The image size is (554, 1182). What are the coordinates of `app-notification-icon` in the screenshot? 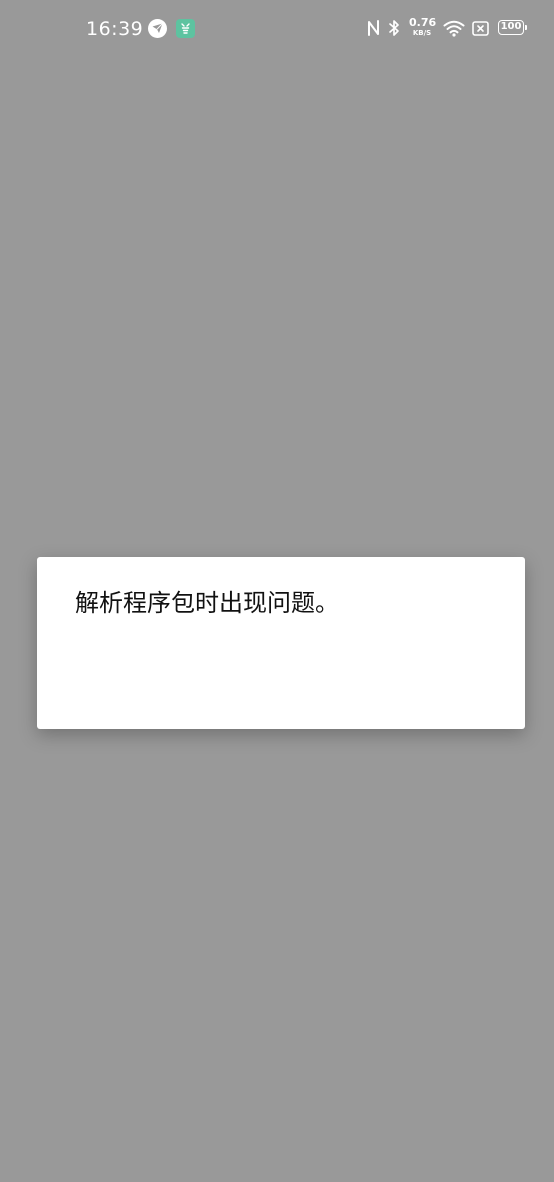 It's located at (185, 28).